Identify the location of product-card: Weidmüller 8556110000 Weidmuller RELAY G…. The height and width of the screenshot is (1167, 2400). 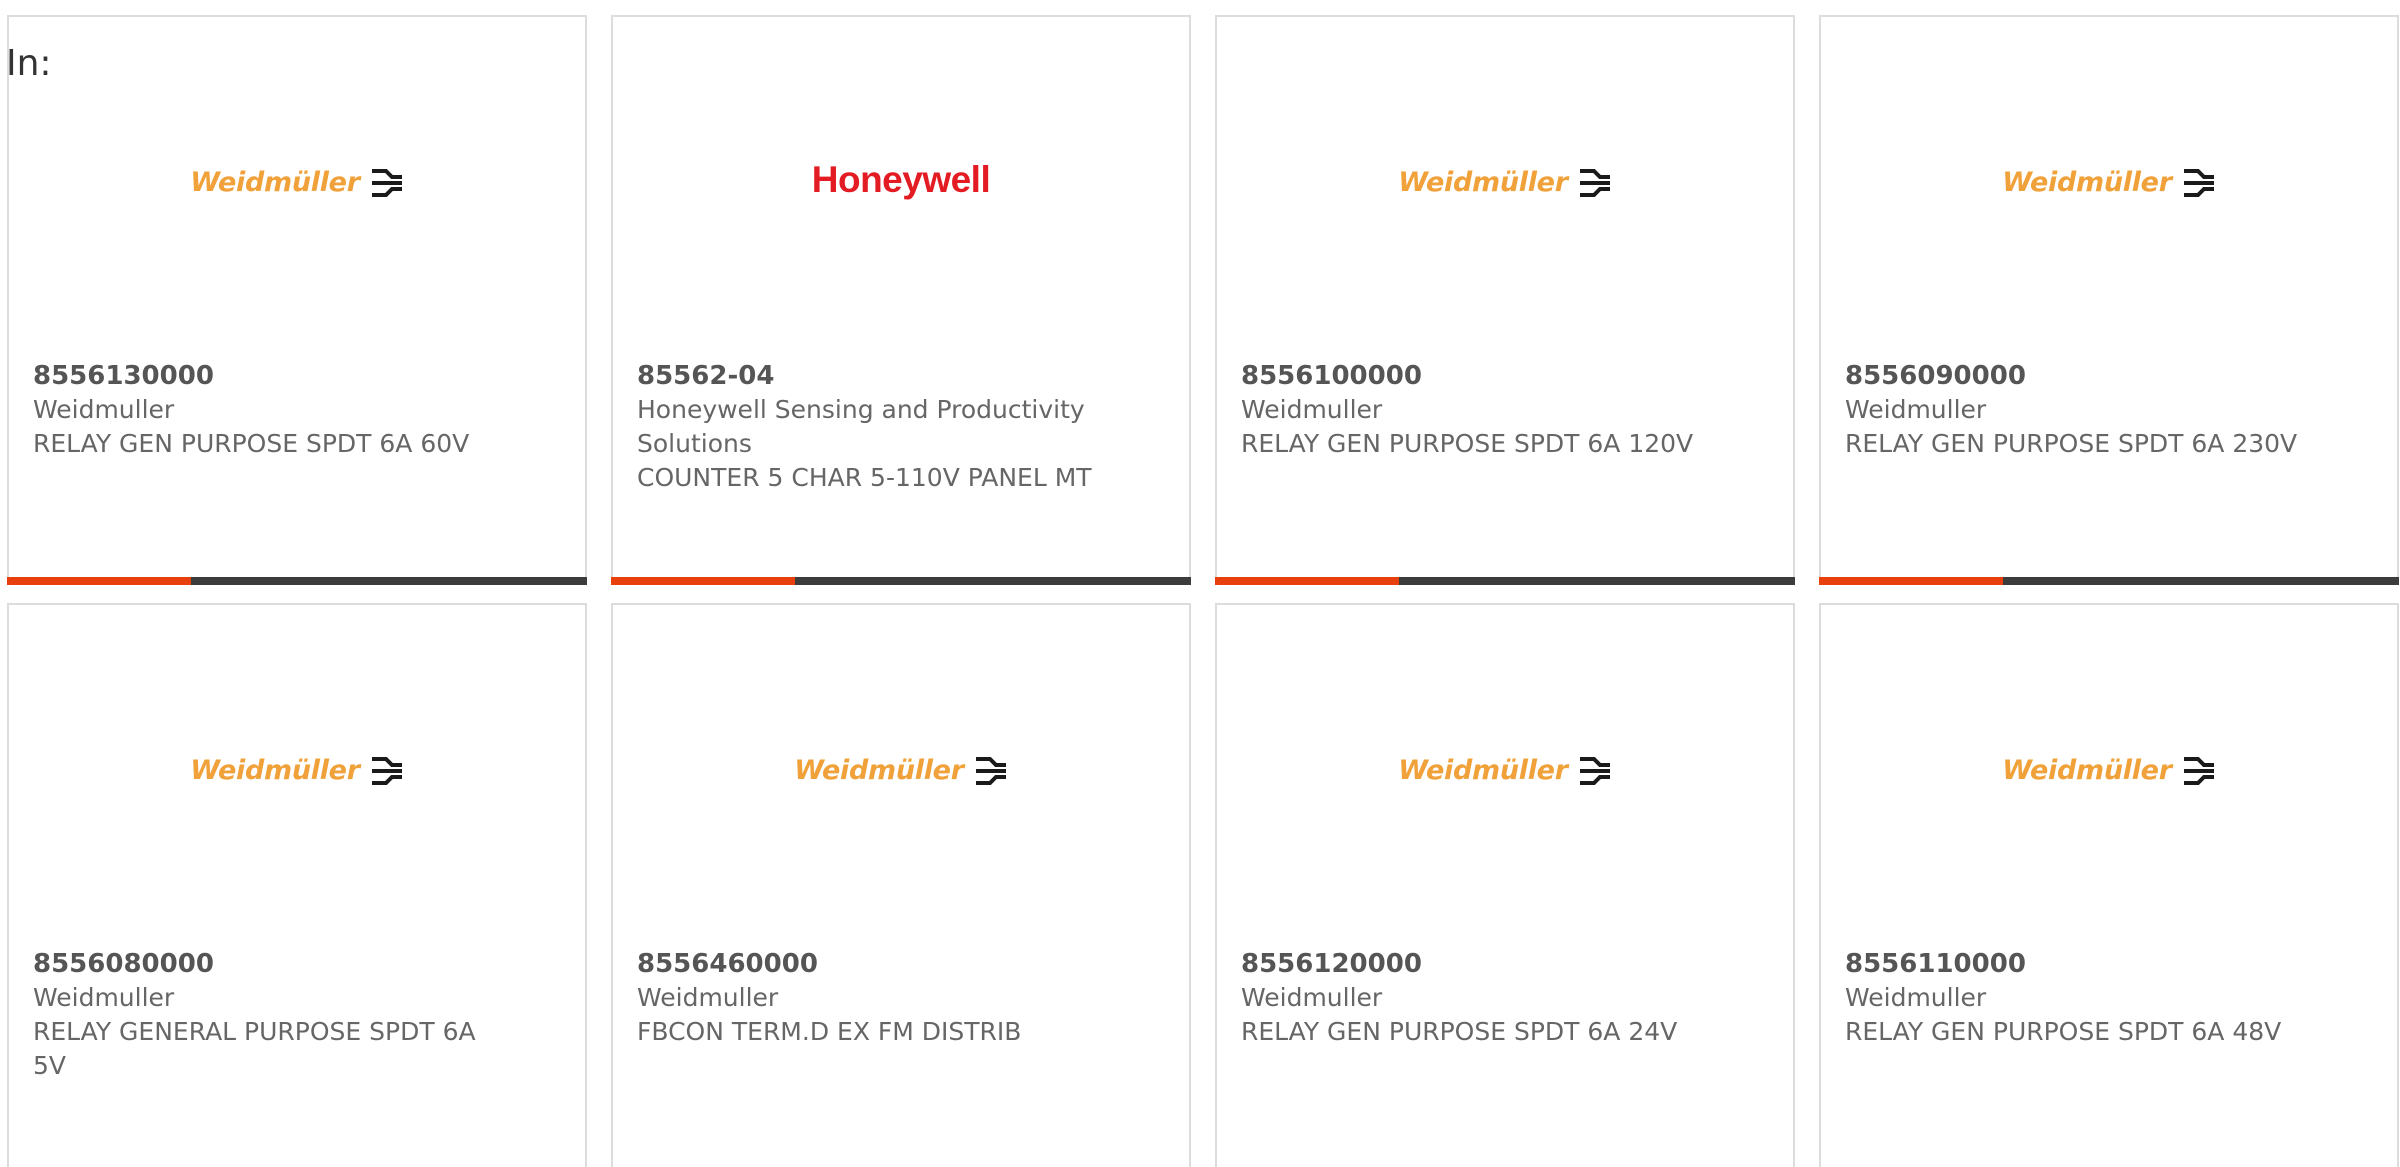
(2109, 885).